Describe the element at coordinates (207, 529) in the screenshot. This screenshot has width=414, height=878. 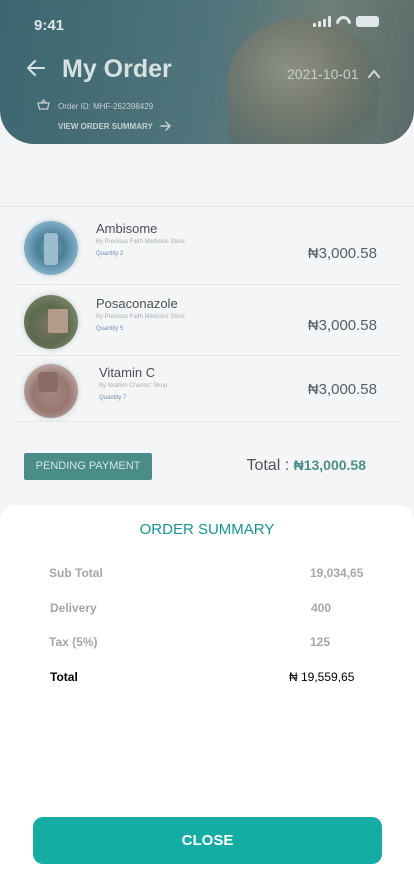
I see `sheet-title: ORDER SUMMARY` at that location.